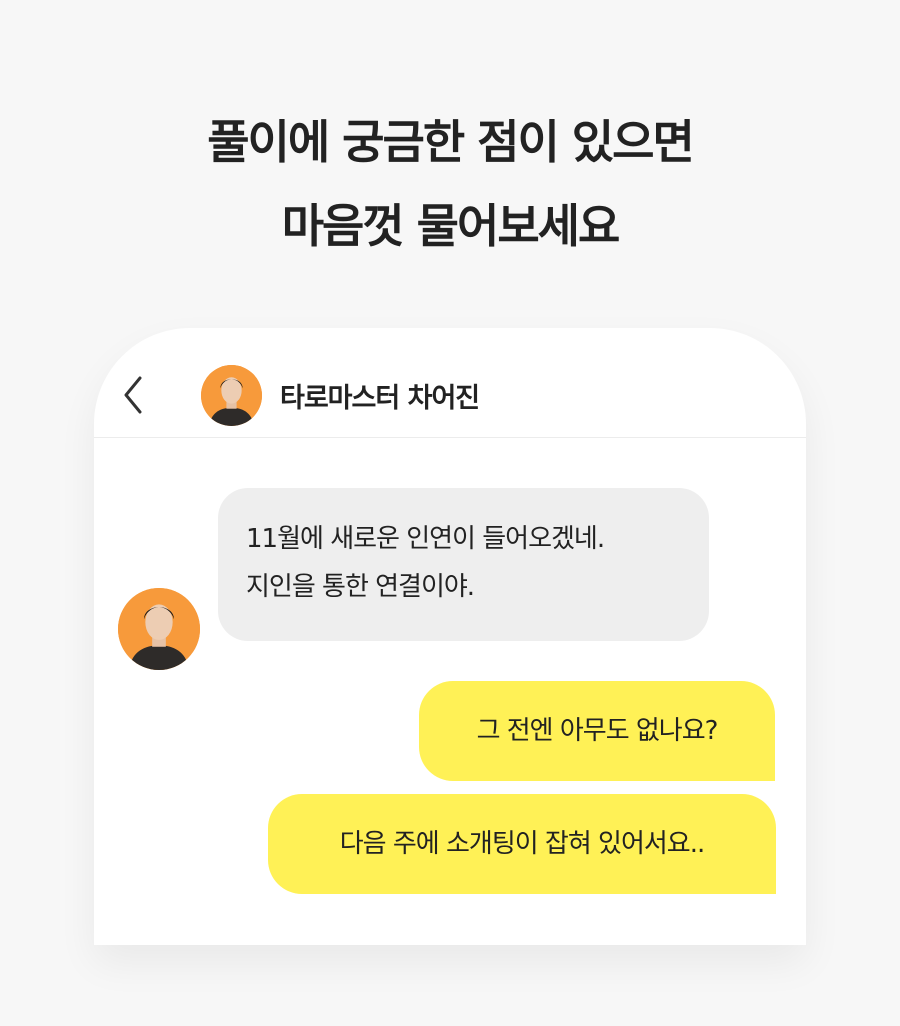 The image size is (900, 1026). What do you see at coordinates (425, 539) in the screenshot?
I see `message-line: 11월에 새로운 인연이 들어오겠네.` at bounding box center [425, 539].